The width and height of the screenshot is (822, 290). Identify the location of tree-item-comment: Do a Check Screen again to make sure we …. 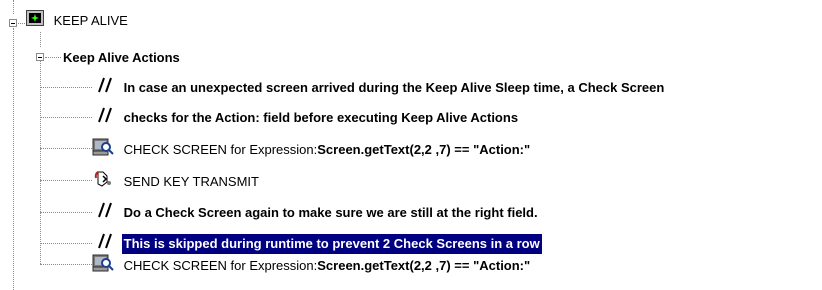
(314, 212).